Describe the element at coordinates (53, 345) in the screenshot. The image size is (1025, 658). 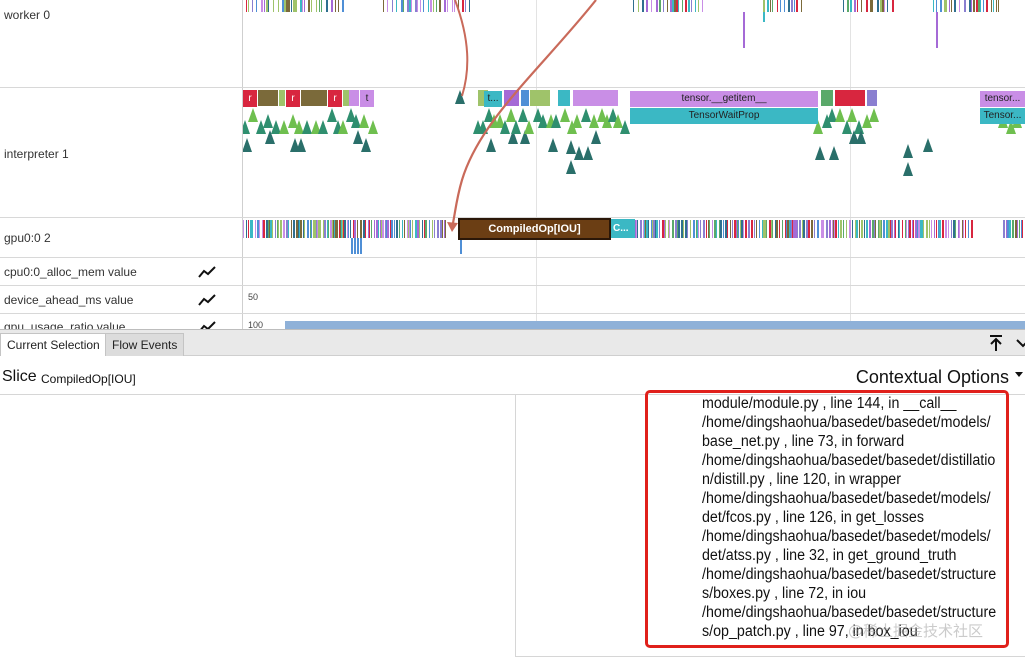
I see `tab-current-selection: Current Selection` at that location.